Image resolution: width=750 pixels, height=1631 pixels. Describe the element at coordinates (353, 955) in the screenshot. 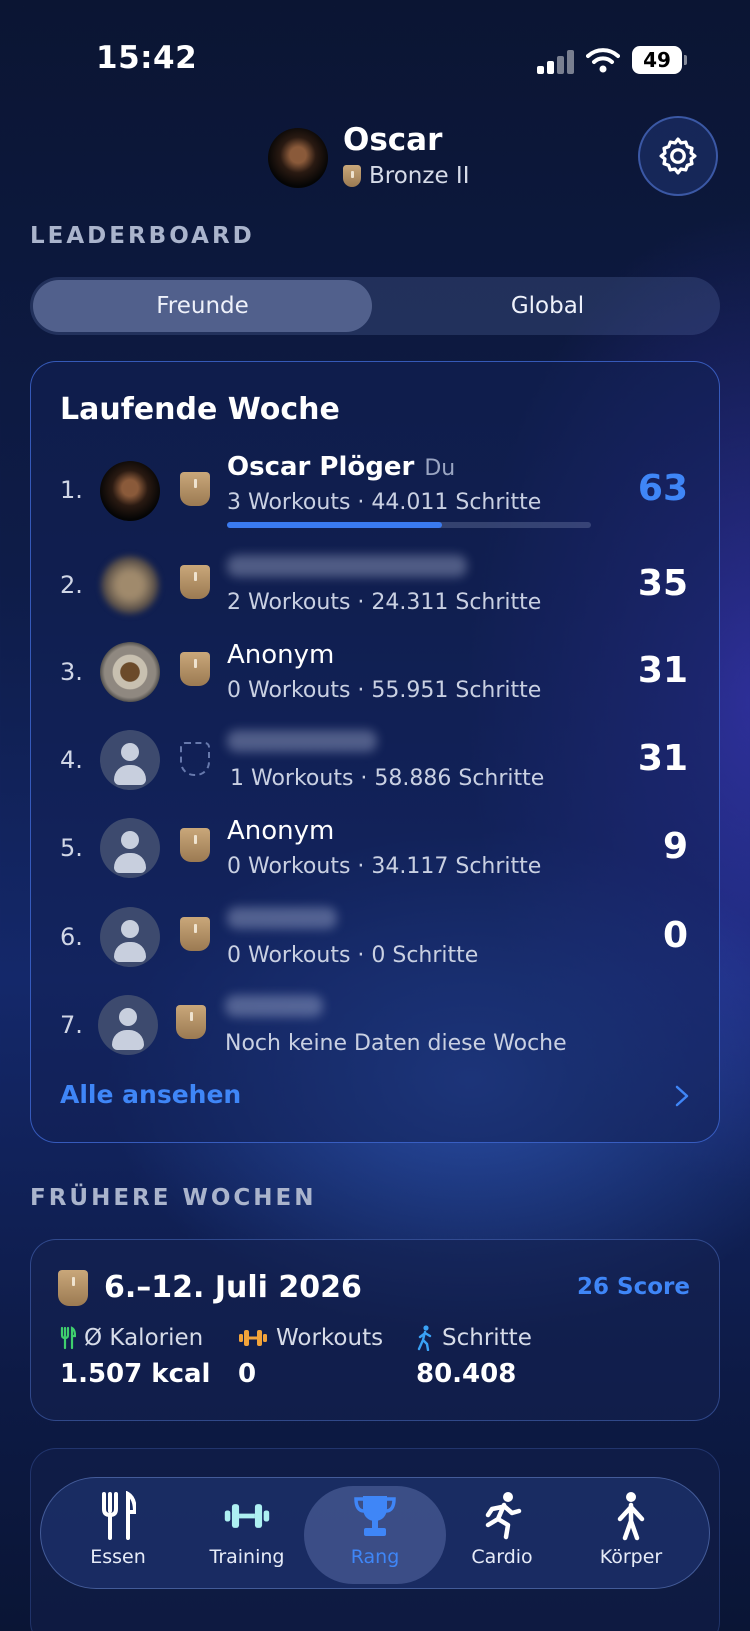

I see `user-stats: 0 Workouts · 0 Schritte` at that location.